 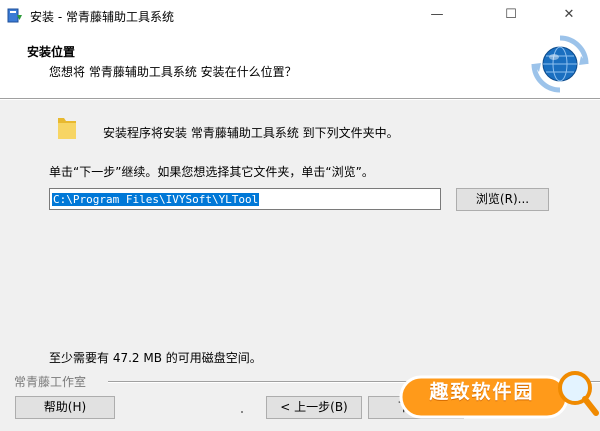 What do you see at coordinates (102, 17) in the screenshot?
I see `window-title: 安装 - 常青藤辅助工具系统` at bounding box center [102, 17].